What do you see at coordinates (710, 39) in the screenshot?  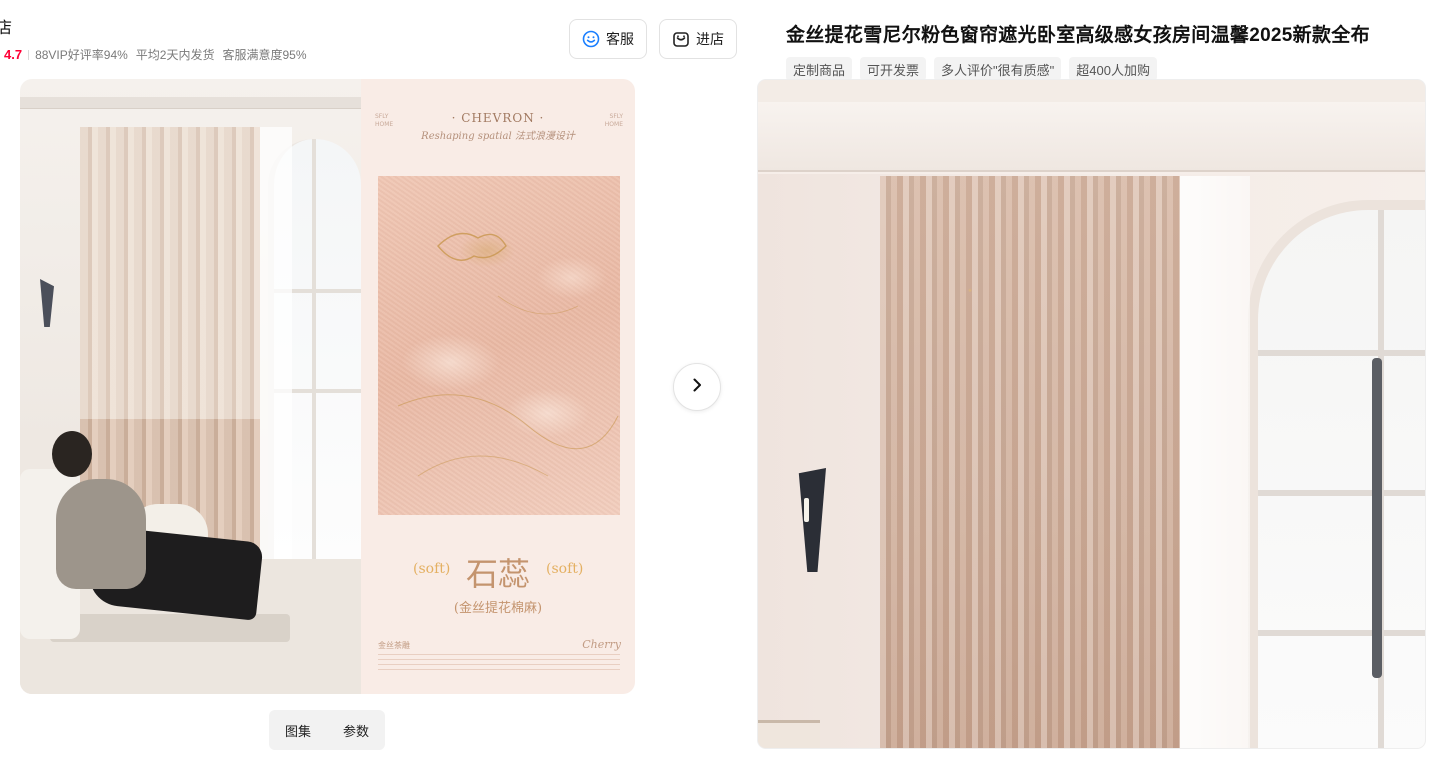 I see `enter-shop-label: 进店` at bounding box center [710, 39].